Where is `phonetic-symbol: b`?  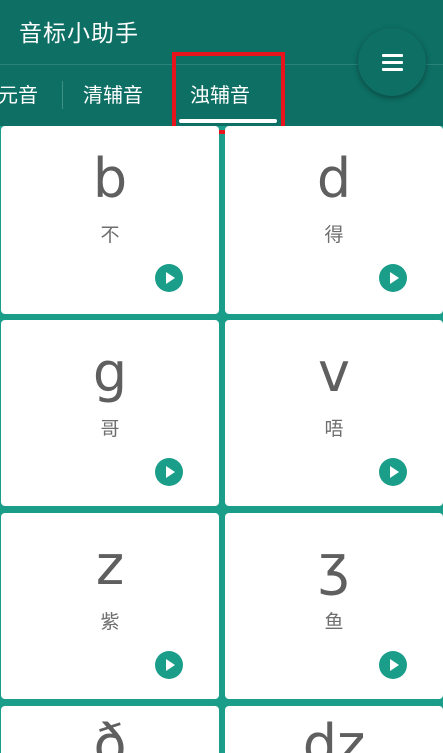
phonetic-symbol: b is located at coordinates (110, 178).